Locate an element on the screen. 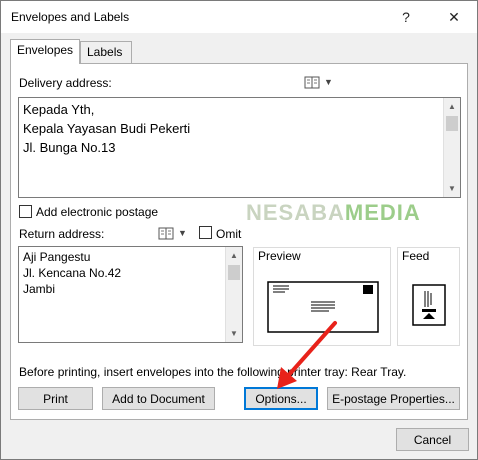  return-address-line: Jl. Kencana No.42 is located at coordinates (72, 273).